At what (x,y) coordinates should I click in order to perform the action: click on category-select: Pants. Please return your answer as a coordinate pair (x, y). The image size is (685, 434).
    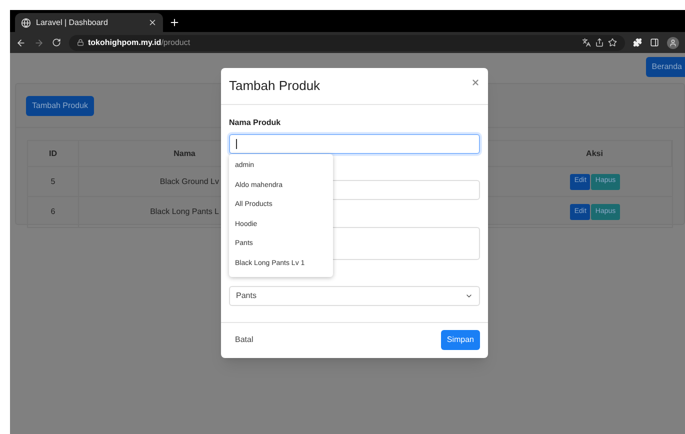
    Looking at the image, I should click on (354, 296).